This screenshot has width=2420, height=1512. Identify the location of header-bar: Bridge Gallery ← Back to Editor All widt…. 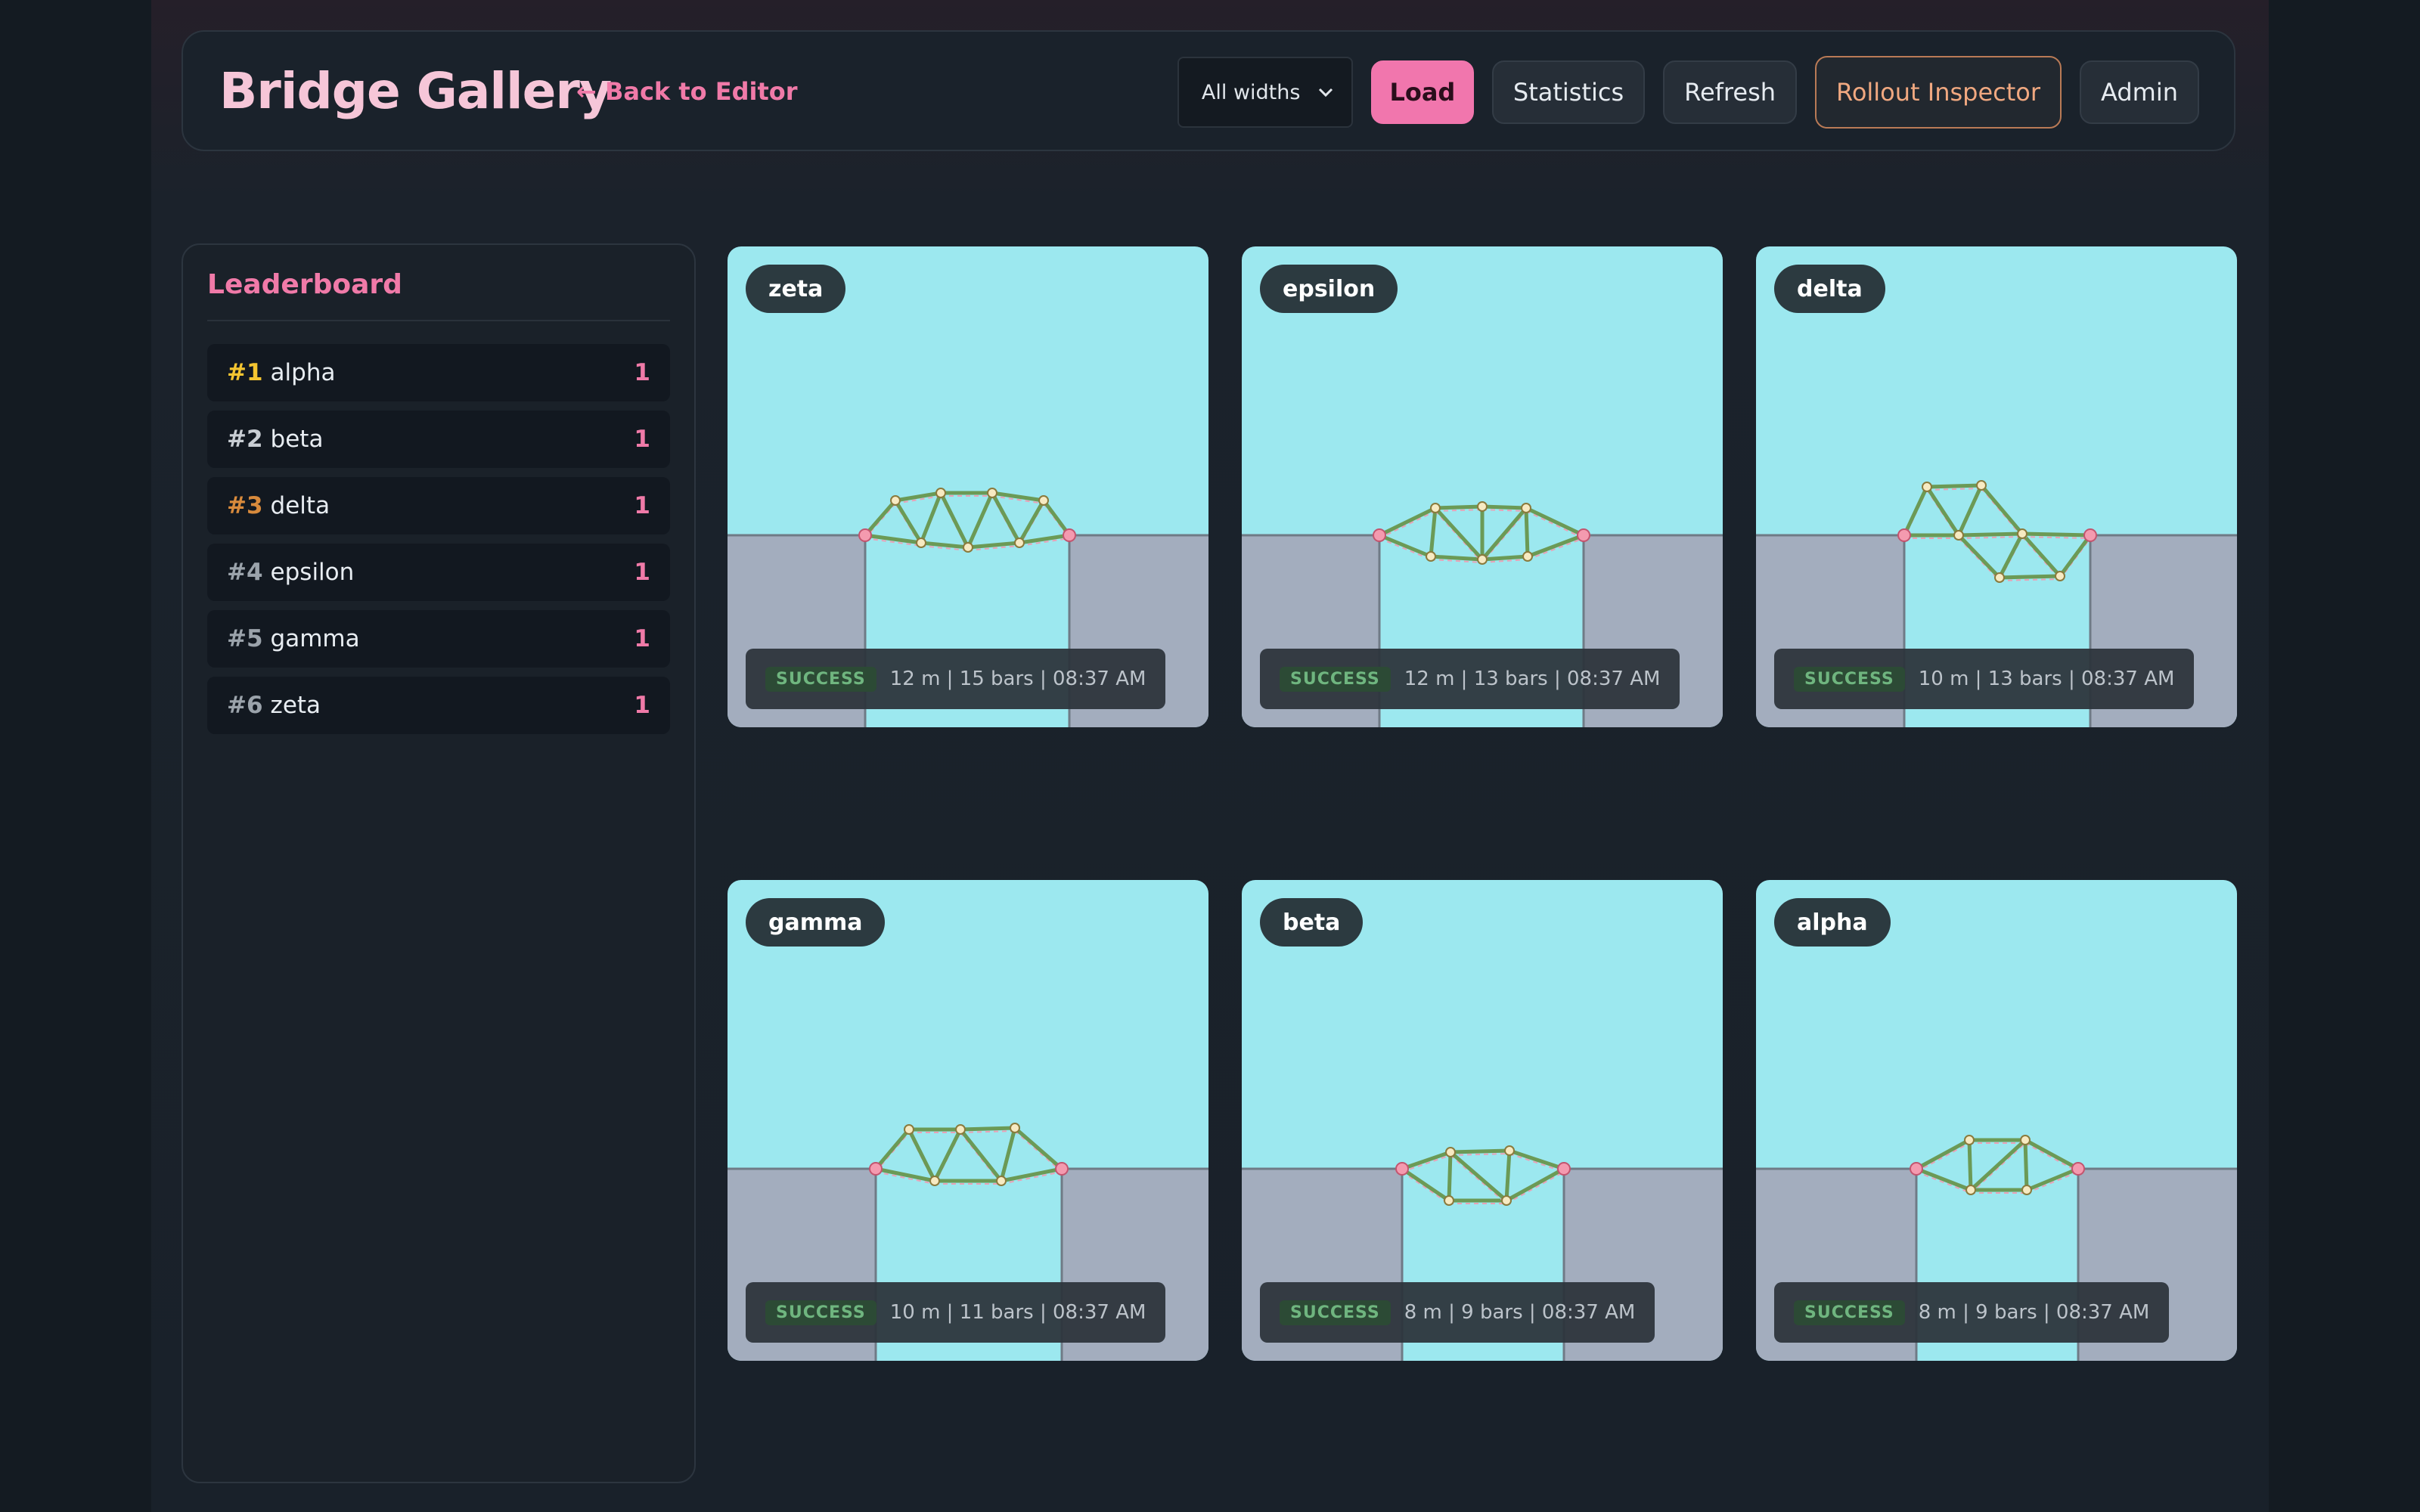
(1208, 90).